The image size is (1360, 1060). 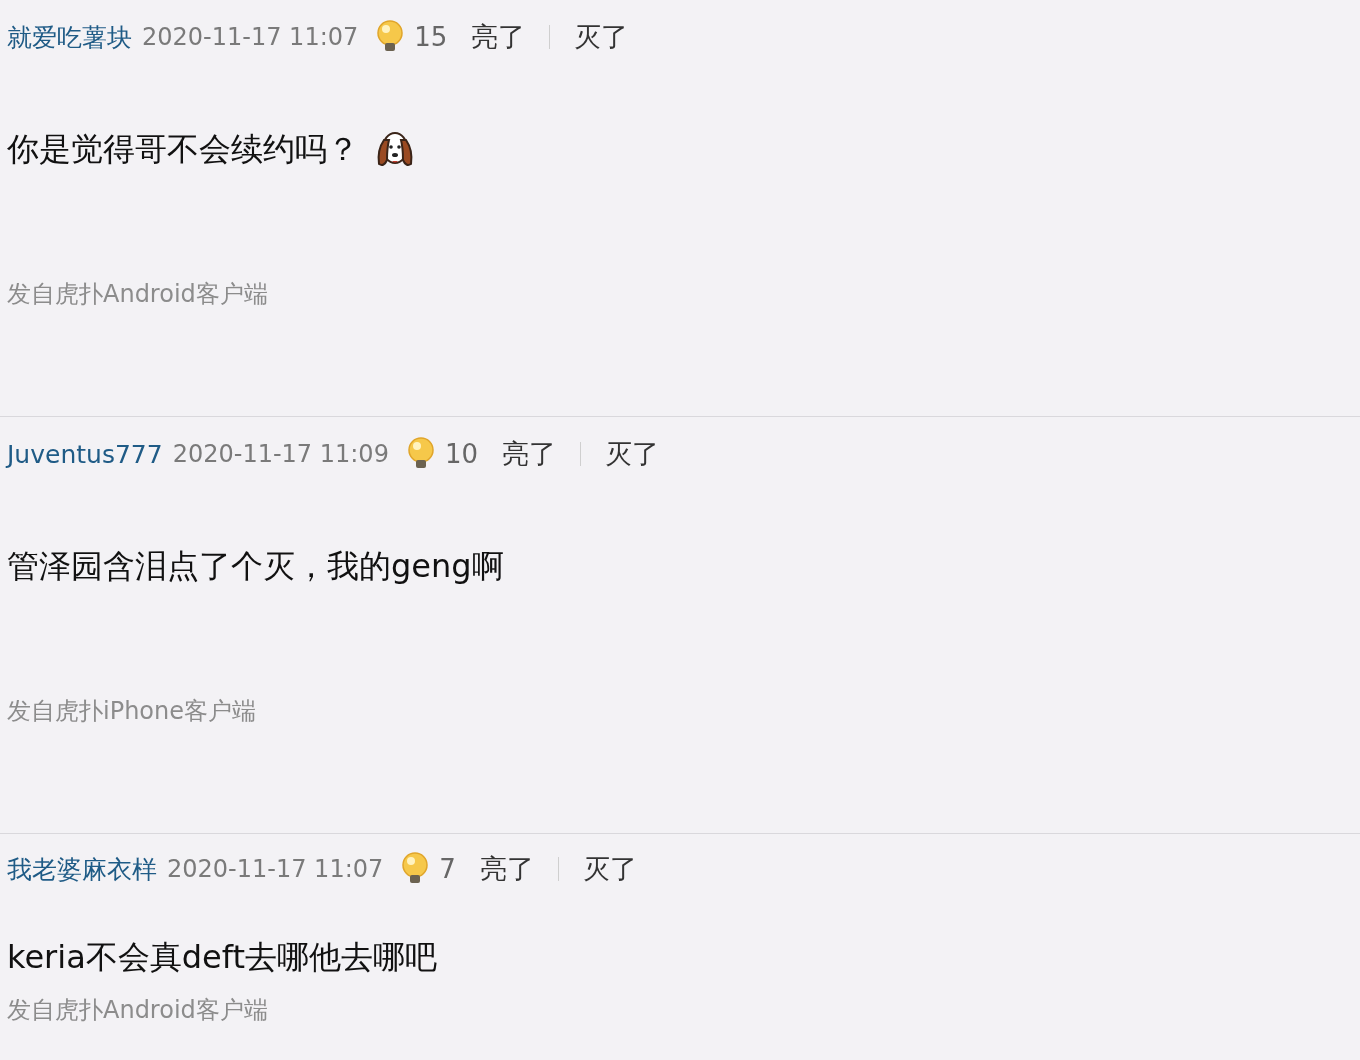 What do you see at coordinates (82, 869) in the screenshot?
I see `username-link: 我老婆麻衣样` at bounding box center [82, 869].